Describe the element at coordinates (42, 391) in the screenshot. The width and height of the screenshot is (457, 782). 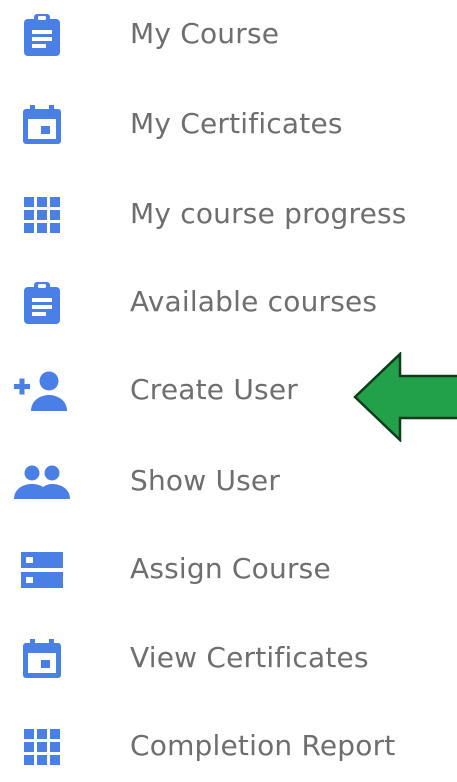
I see `person-add-icon` at that location.